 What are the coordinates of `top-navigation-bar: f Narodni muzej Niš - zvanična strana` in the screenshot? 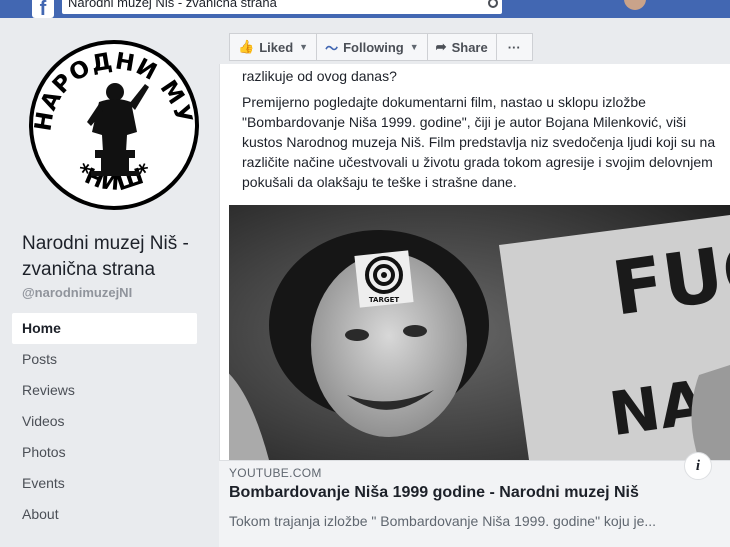 It's located at (365, 10).